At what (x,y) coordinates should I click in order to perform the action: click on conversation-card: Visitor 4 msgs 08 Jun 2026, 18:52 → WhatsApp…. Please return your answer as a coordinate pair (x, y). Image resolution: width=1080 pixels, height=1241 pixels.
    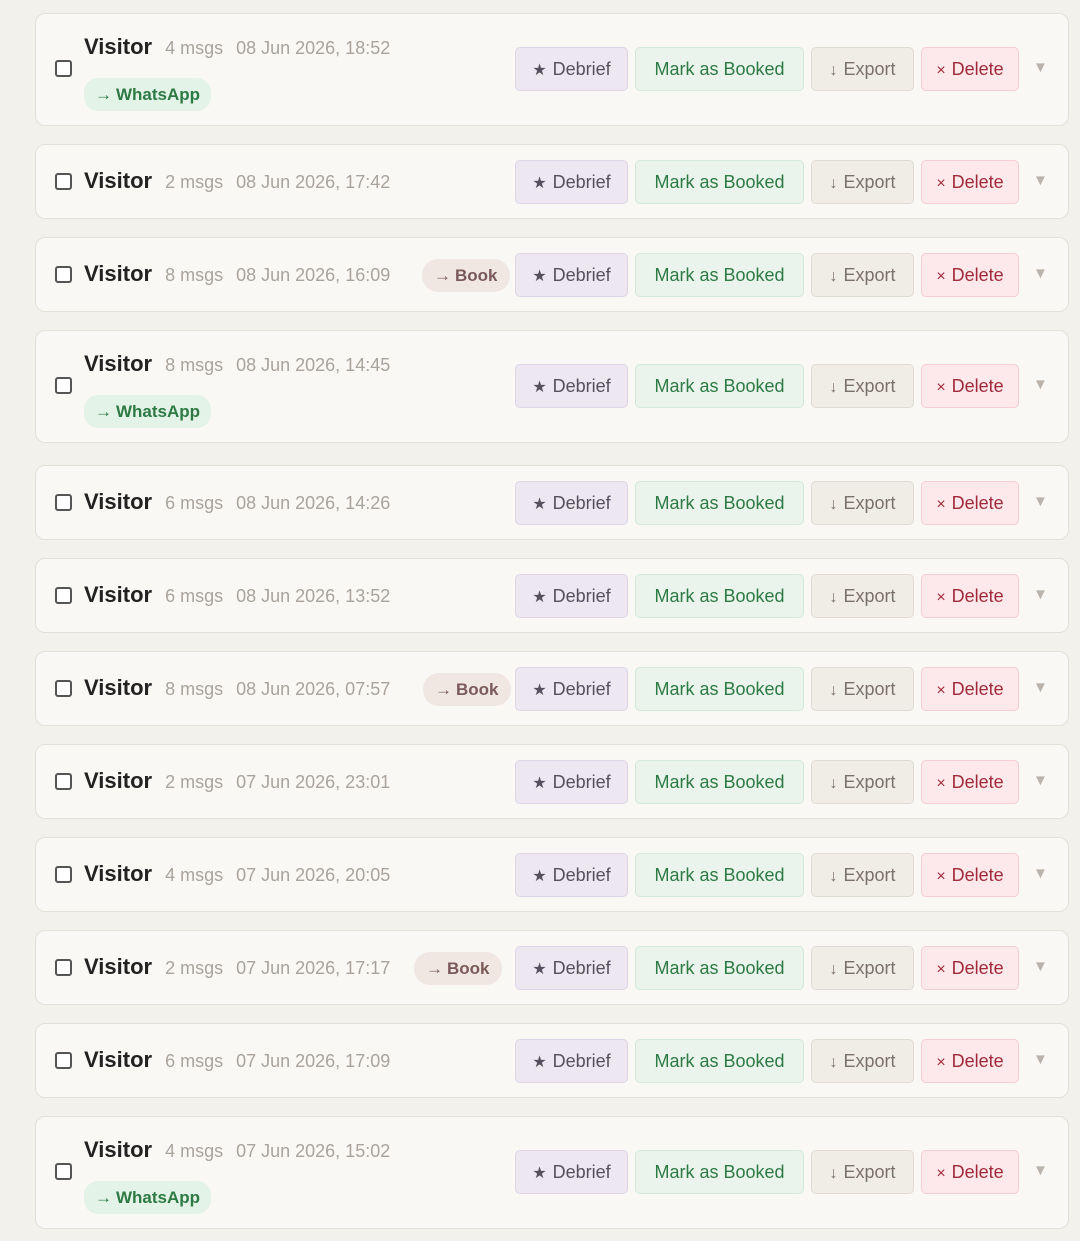
    Looking at the image, I should click on (552, 69).